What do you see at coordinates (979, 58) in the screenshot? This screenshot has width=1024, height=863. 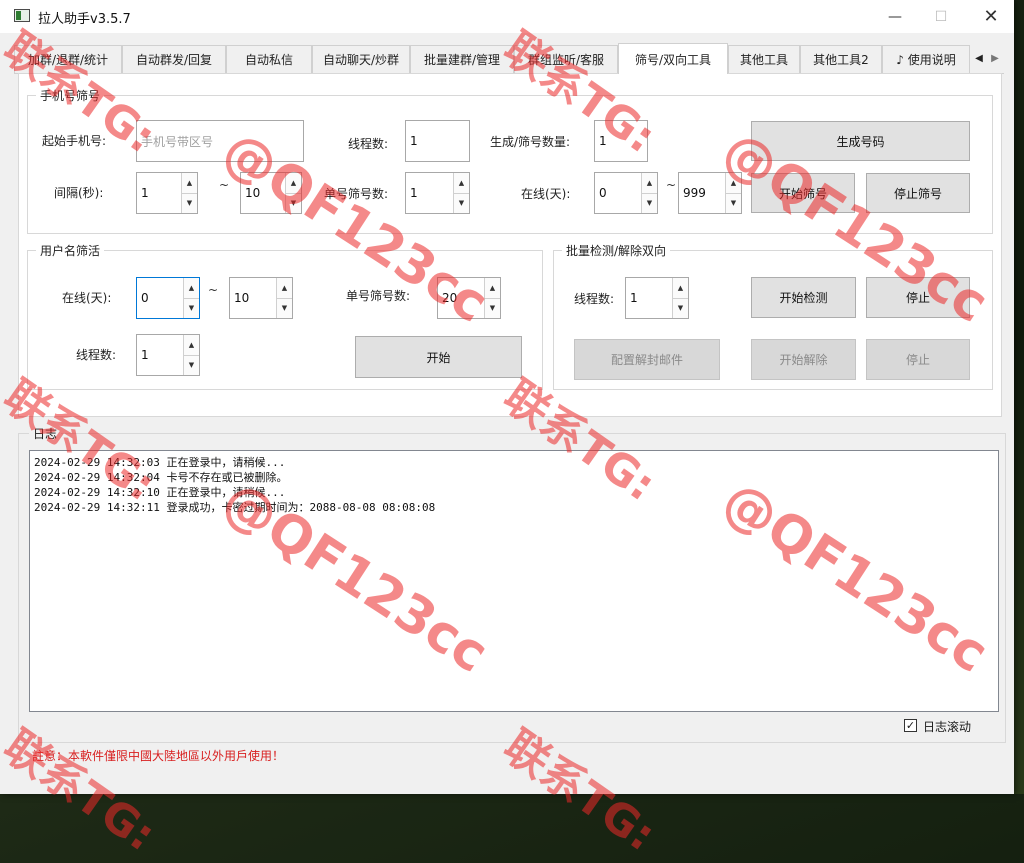 I see `tab-scroll-left-icon: ◀` at bounding box center [979, 58].